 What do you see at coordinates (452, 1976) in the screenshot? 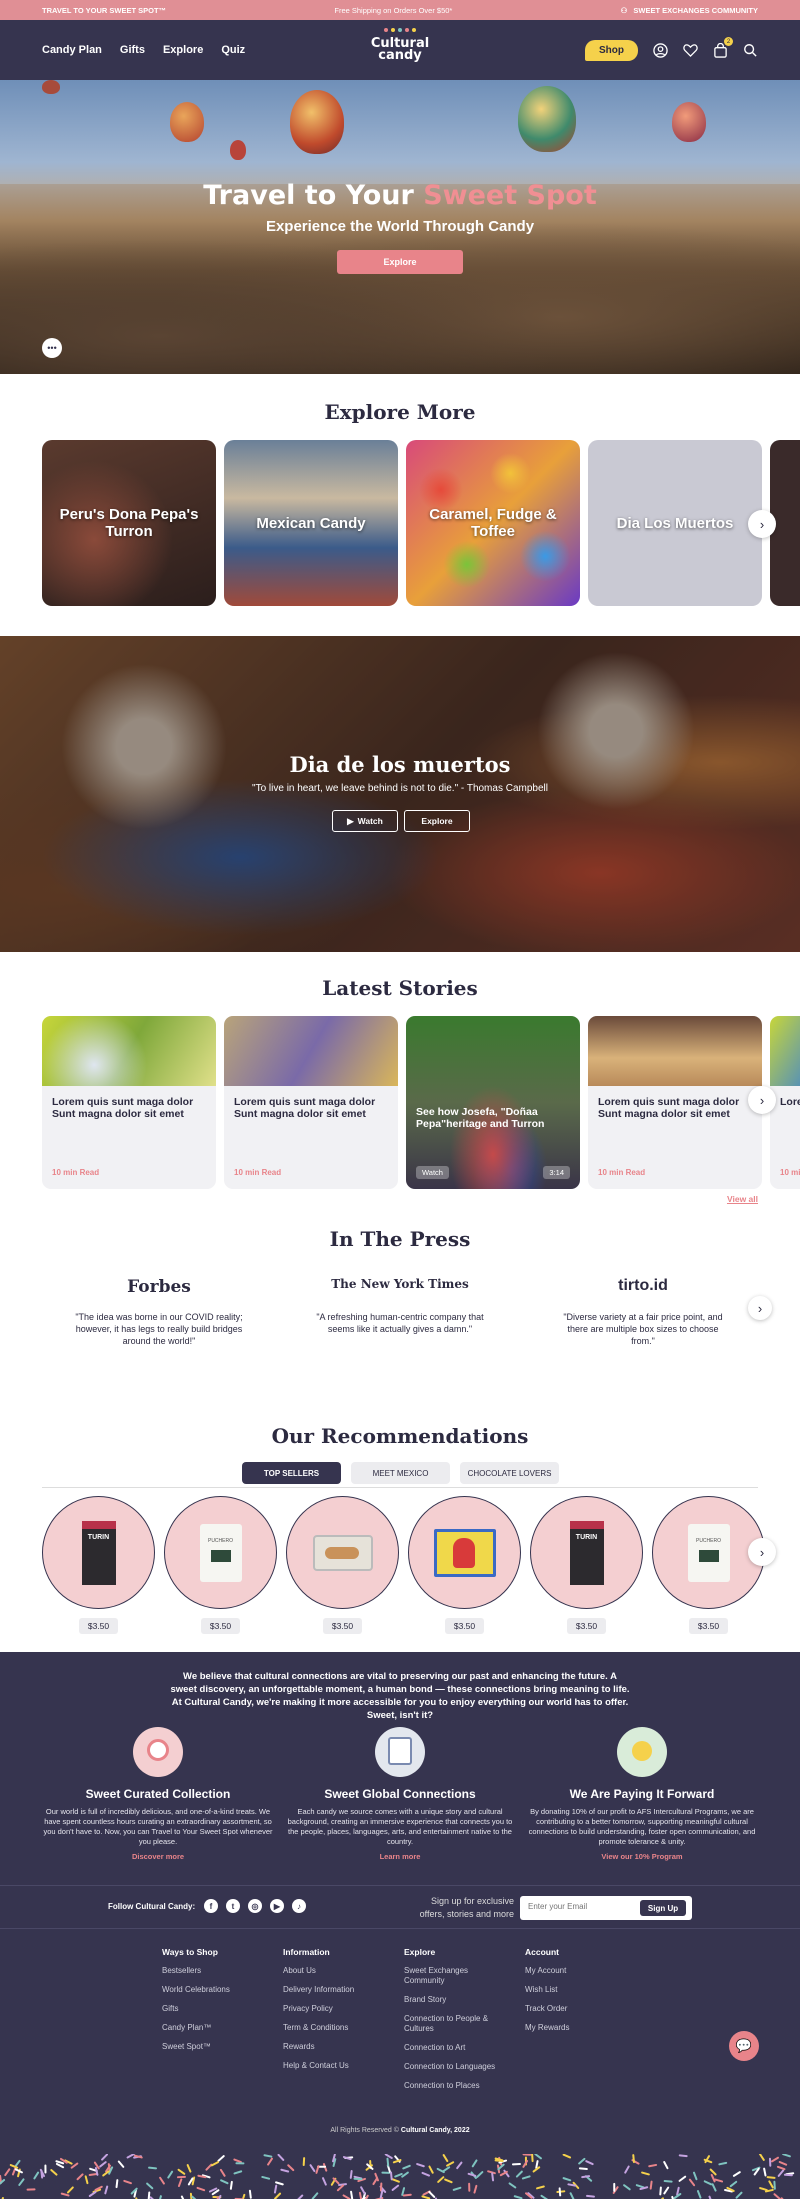
I see `footer-link: Sweet Exchanges Community` at bounding box center [452, 1976].